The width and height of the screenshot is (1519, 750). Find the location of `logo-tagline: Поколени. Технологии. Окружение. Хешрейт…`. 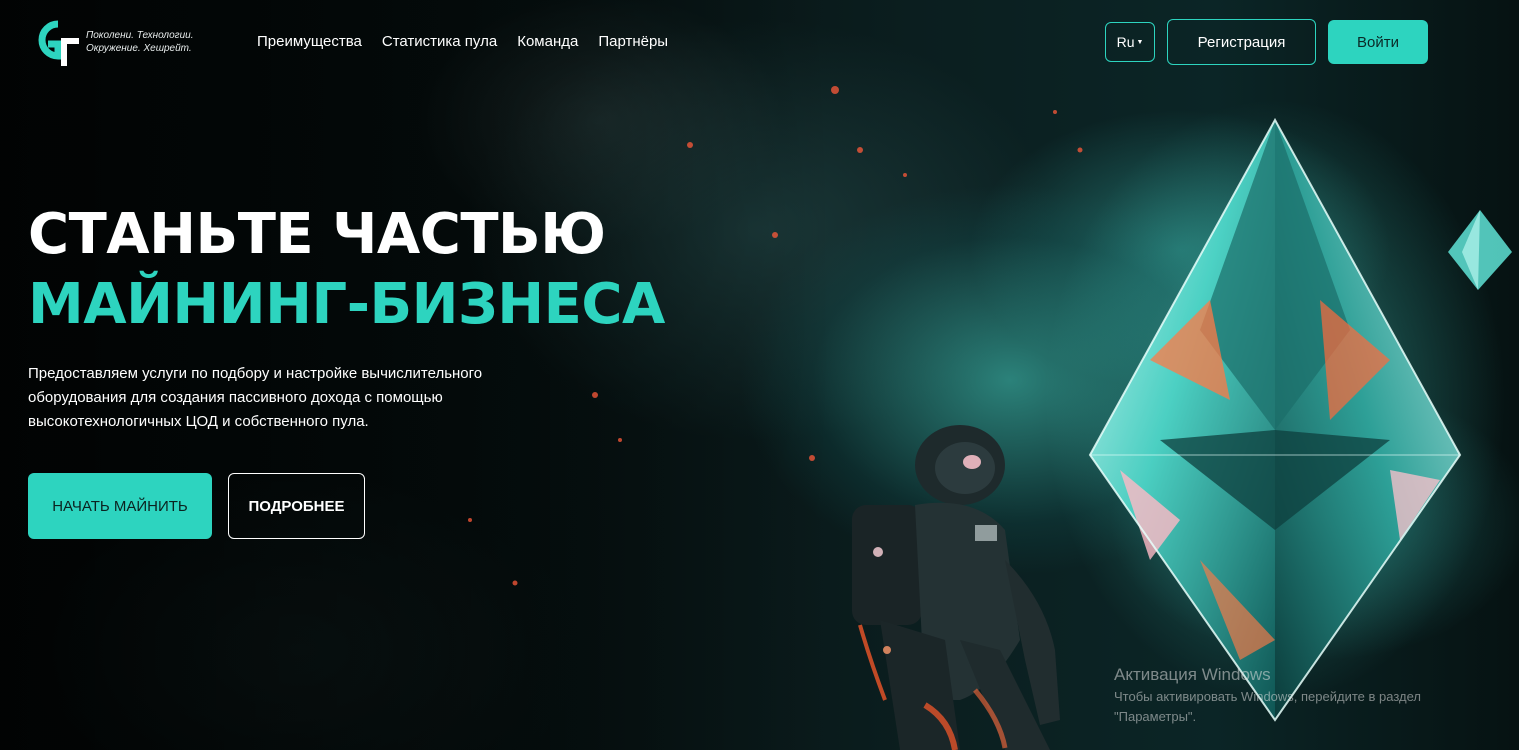

logo-tagline: Поколени. Технологии. Окружение. Хешрейт… is located at coordinates (146, 42).